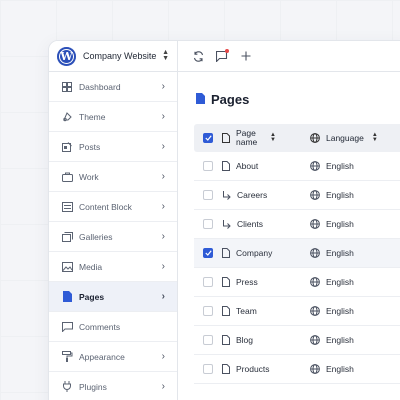 Image resolution: width=400 pixels, height=400 pixels. Describe the element at coordinates (91, 266) in the screenshot. I see `sidebar-item-label: Media` at that location.